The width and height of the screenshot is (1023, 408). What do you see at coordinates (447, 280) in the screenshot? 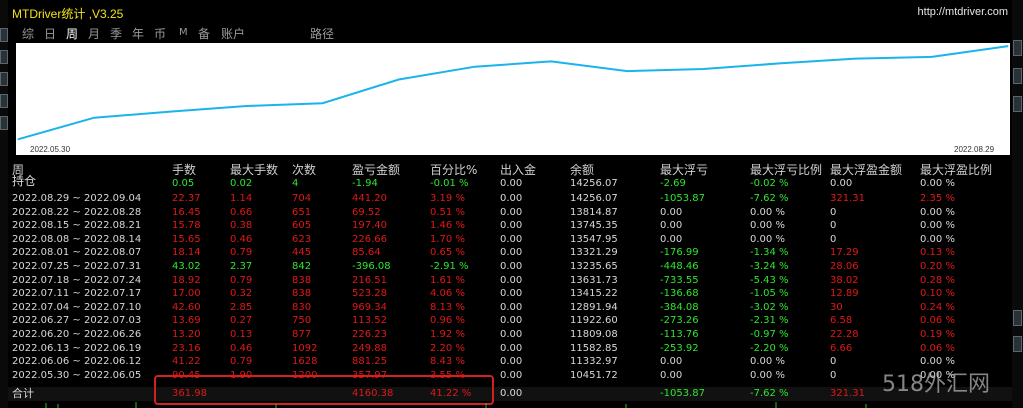
I see `row-pct: 1.61 %` at bounding box center [447, 280].